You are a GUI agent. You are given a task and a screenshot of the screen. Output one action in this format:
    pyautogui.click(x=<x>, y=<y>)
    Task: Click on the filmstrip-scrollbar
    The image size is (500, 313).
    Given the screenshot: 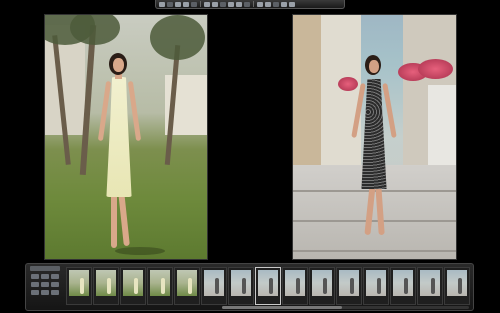 What is the action you would take?
    pyautogui.click(x=345, y=307)
    